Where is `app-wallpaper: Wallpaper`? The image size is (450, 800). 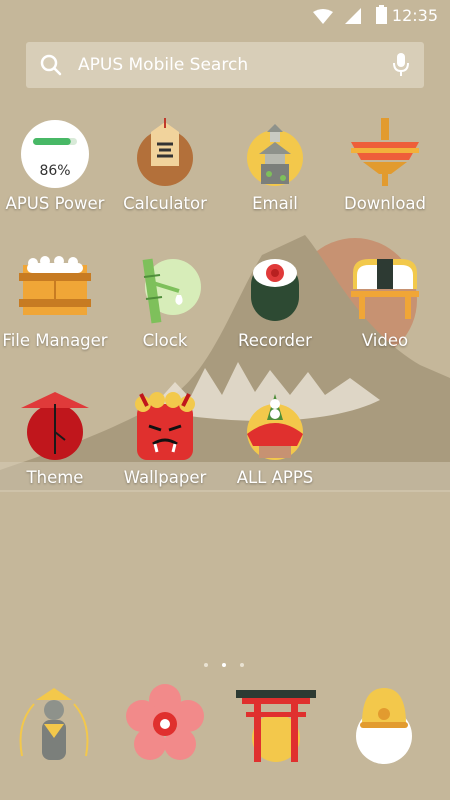
app-wallpaper: Wallpaper is located at coordinates (165, 452).